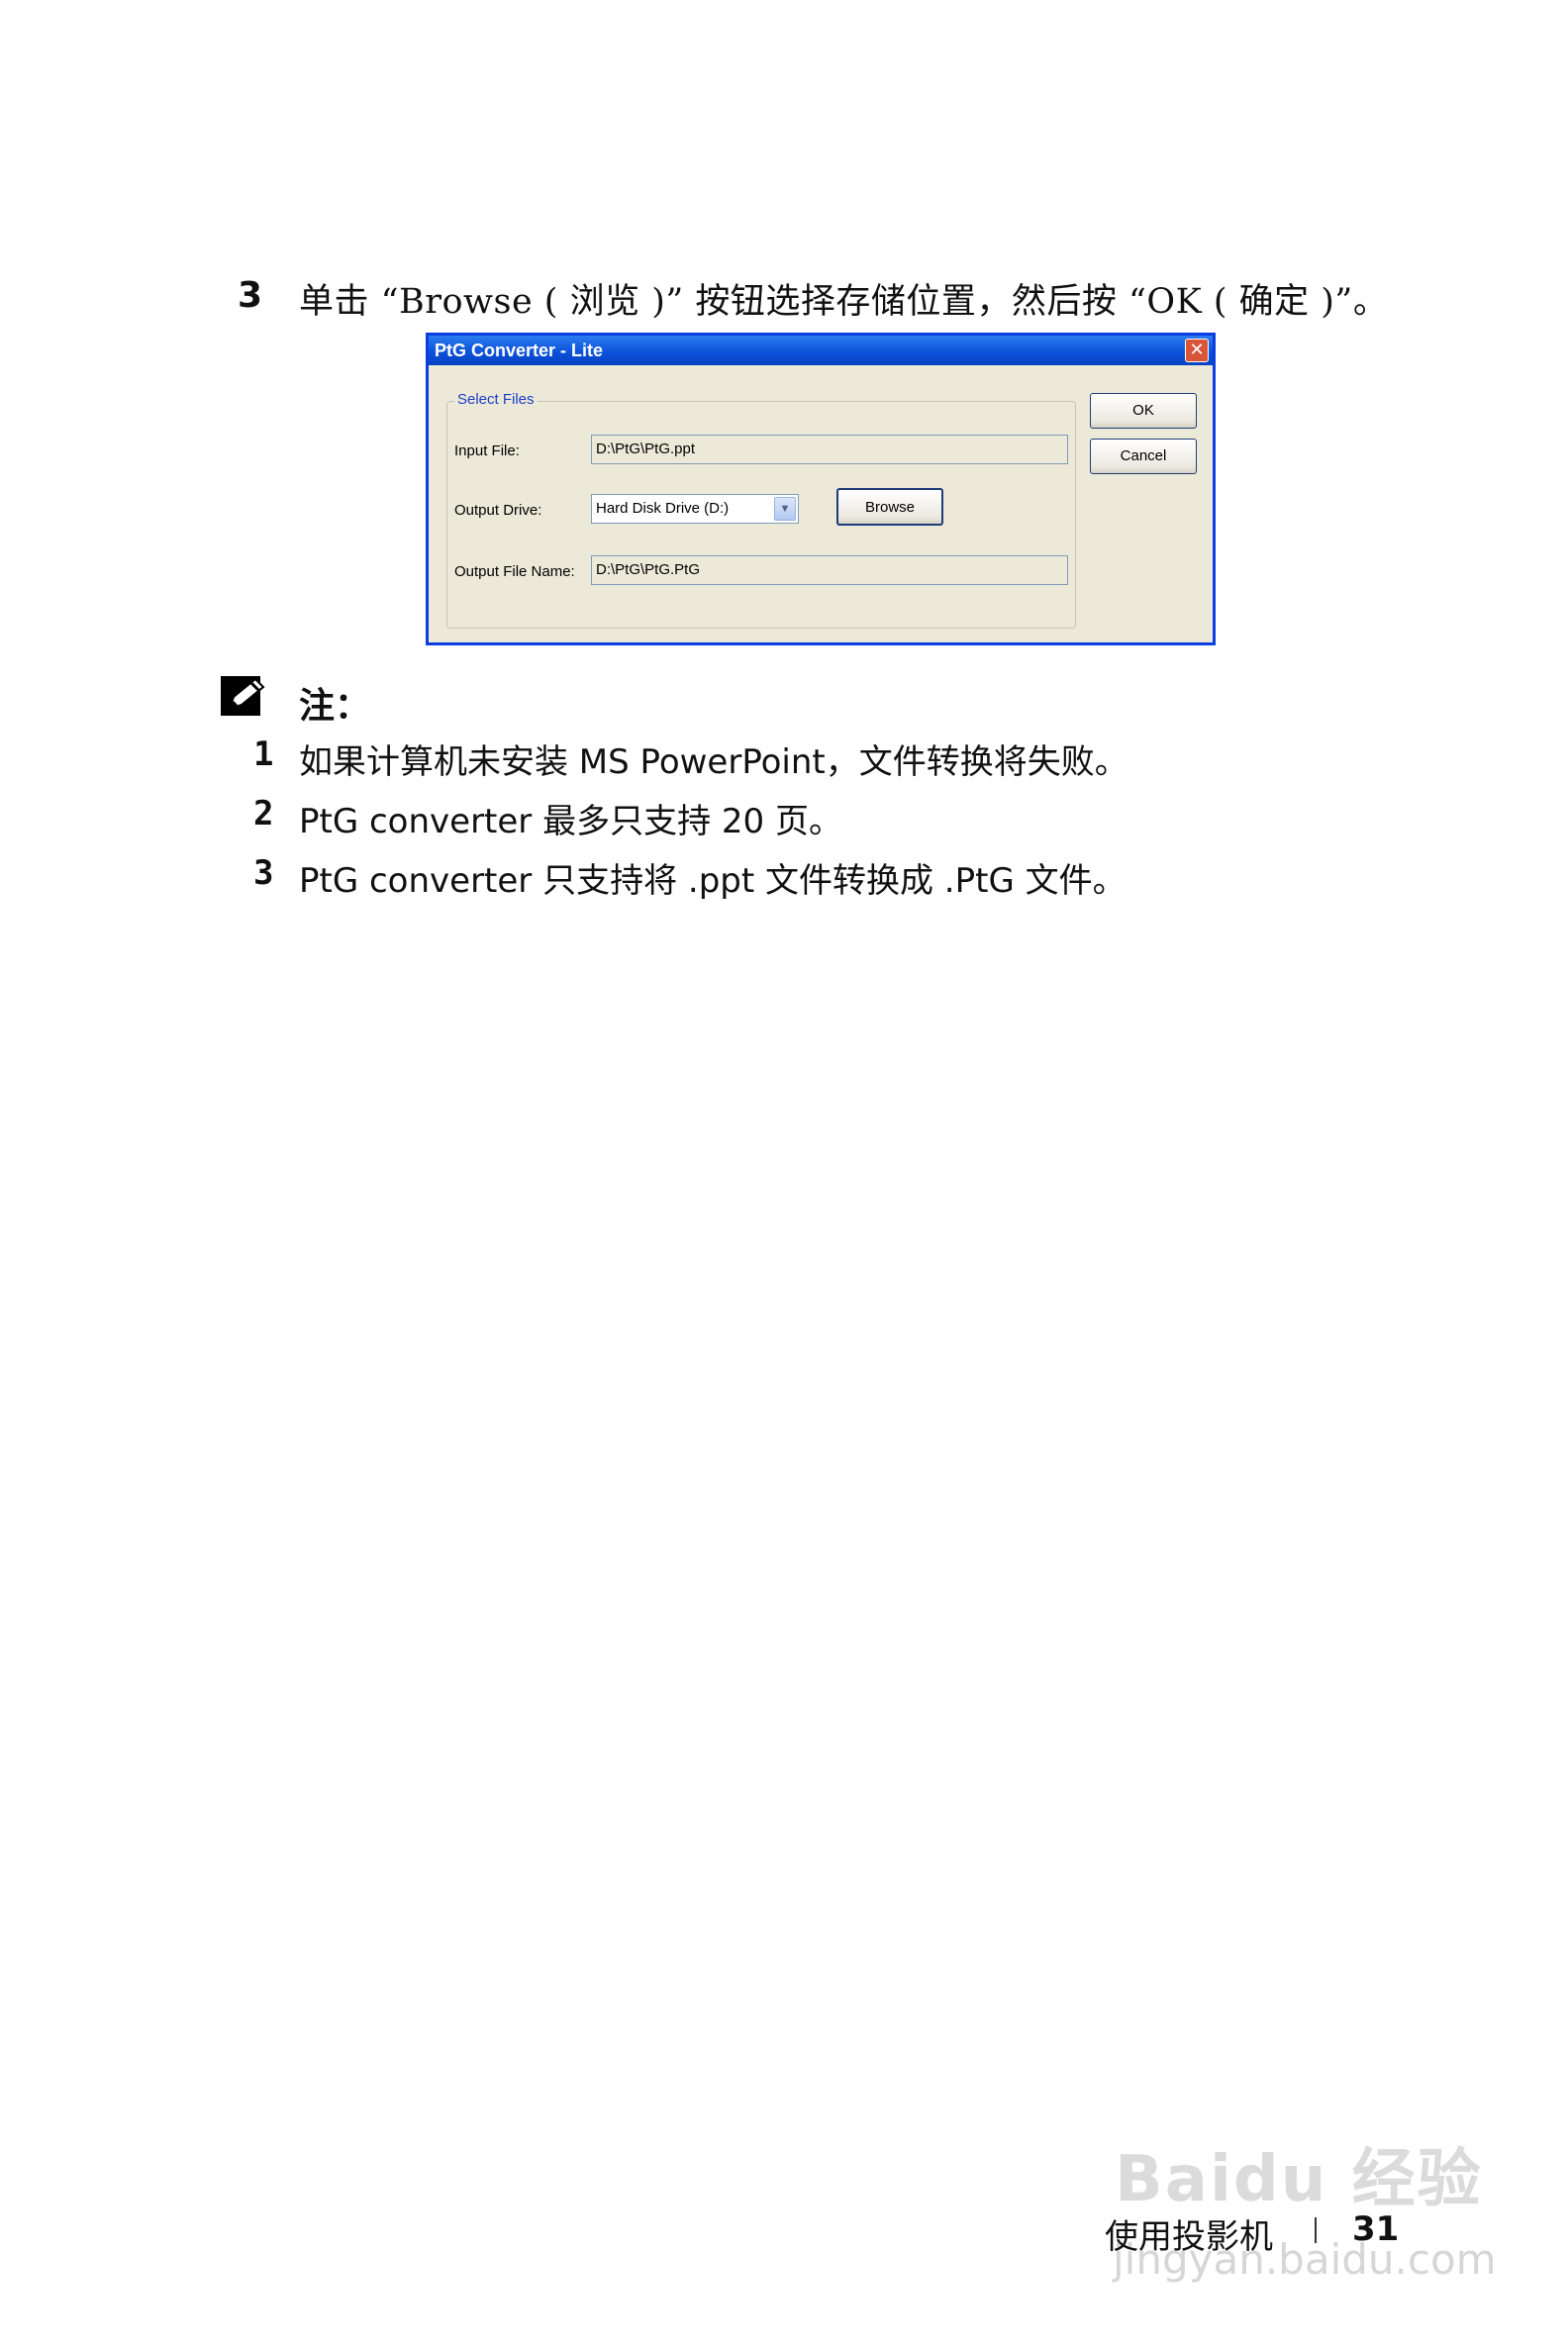 The image size is (1568, 2352). Describe the element at coordinates (263, 754) in the screenshot. I see `note-item-number: 1` at that location.